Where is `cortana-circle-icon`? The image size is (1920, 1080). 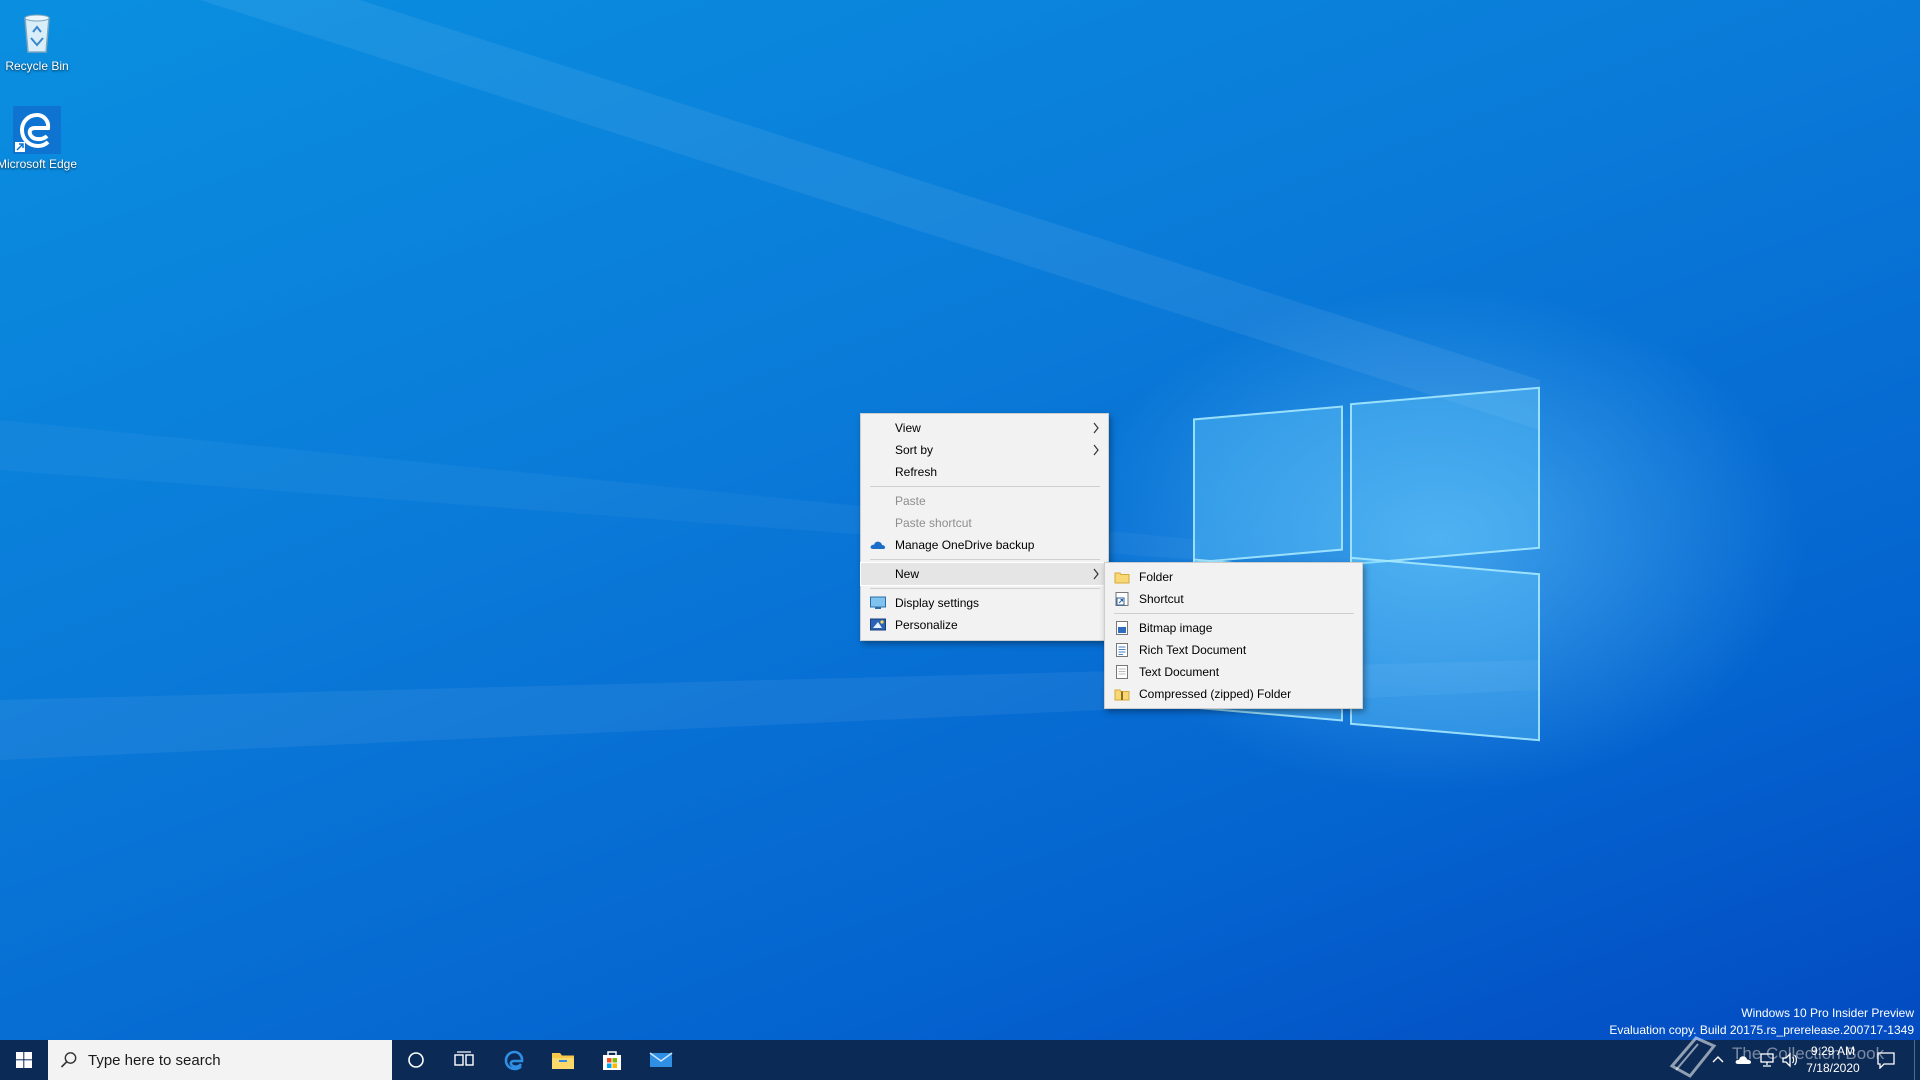 cortana-circle-icon is located at coordinates (416, 1060).